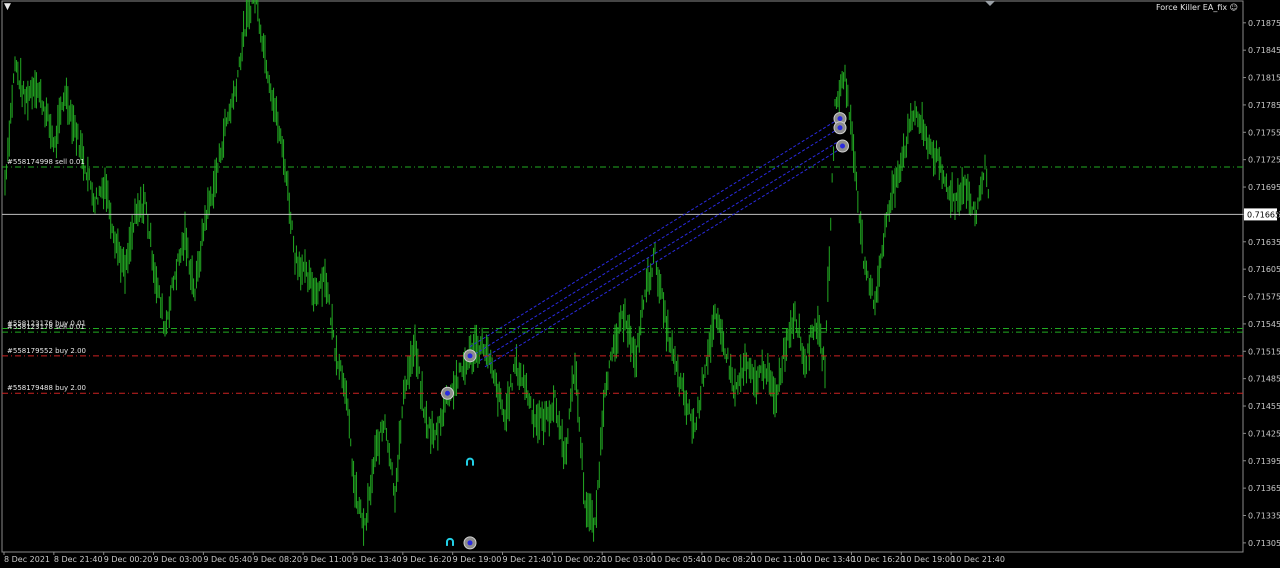  Describe the element at coordinates (1264, 379) in the screenshot. I see `y-tick-label: 0.71485` at that location.